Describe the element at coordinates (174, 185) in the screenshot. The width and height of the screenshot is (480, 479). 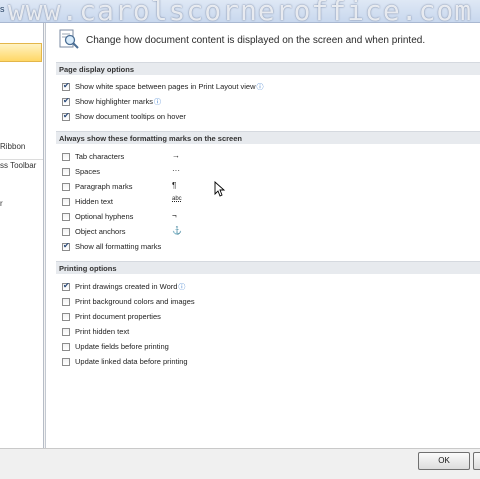
I see `pilcrow-icon: ¶` at that location.